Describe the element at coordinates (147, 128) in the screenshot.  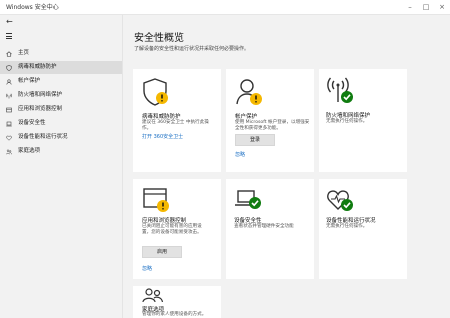
I see `card-description: 作。` at that location.